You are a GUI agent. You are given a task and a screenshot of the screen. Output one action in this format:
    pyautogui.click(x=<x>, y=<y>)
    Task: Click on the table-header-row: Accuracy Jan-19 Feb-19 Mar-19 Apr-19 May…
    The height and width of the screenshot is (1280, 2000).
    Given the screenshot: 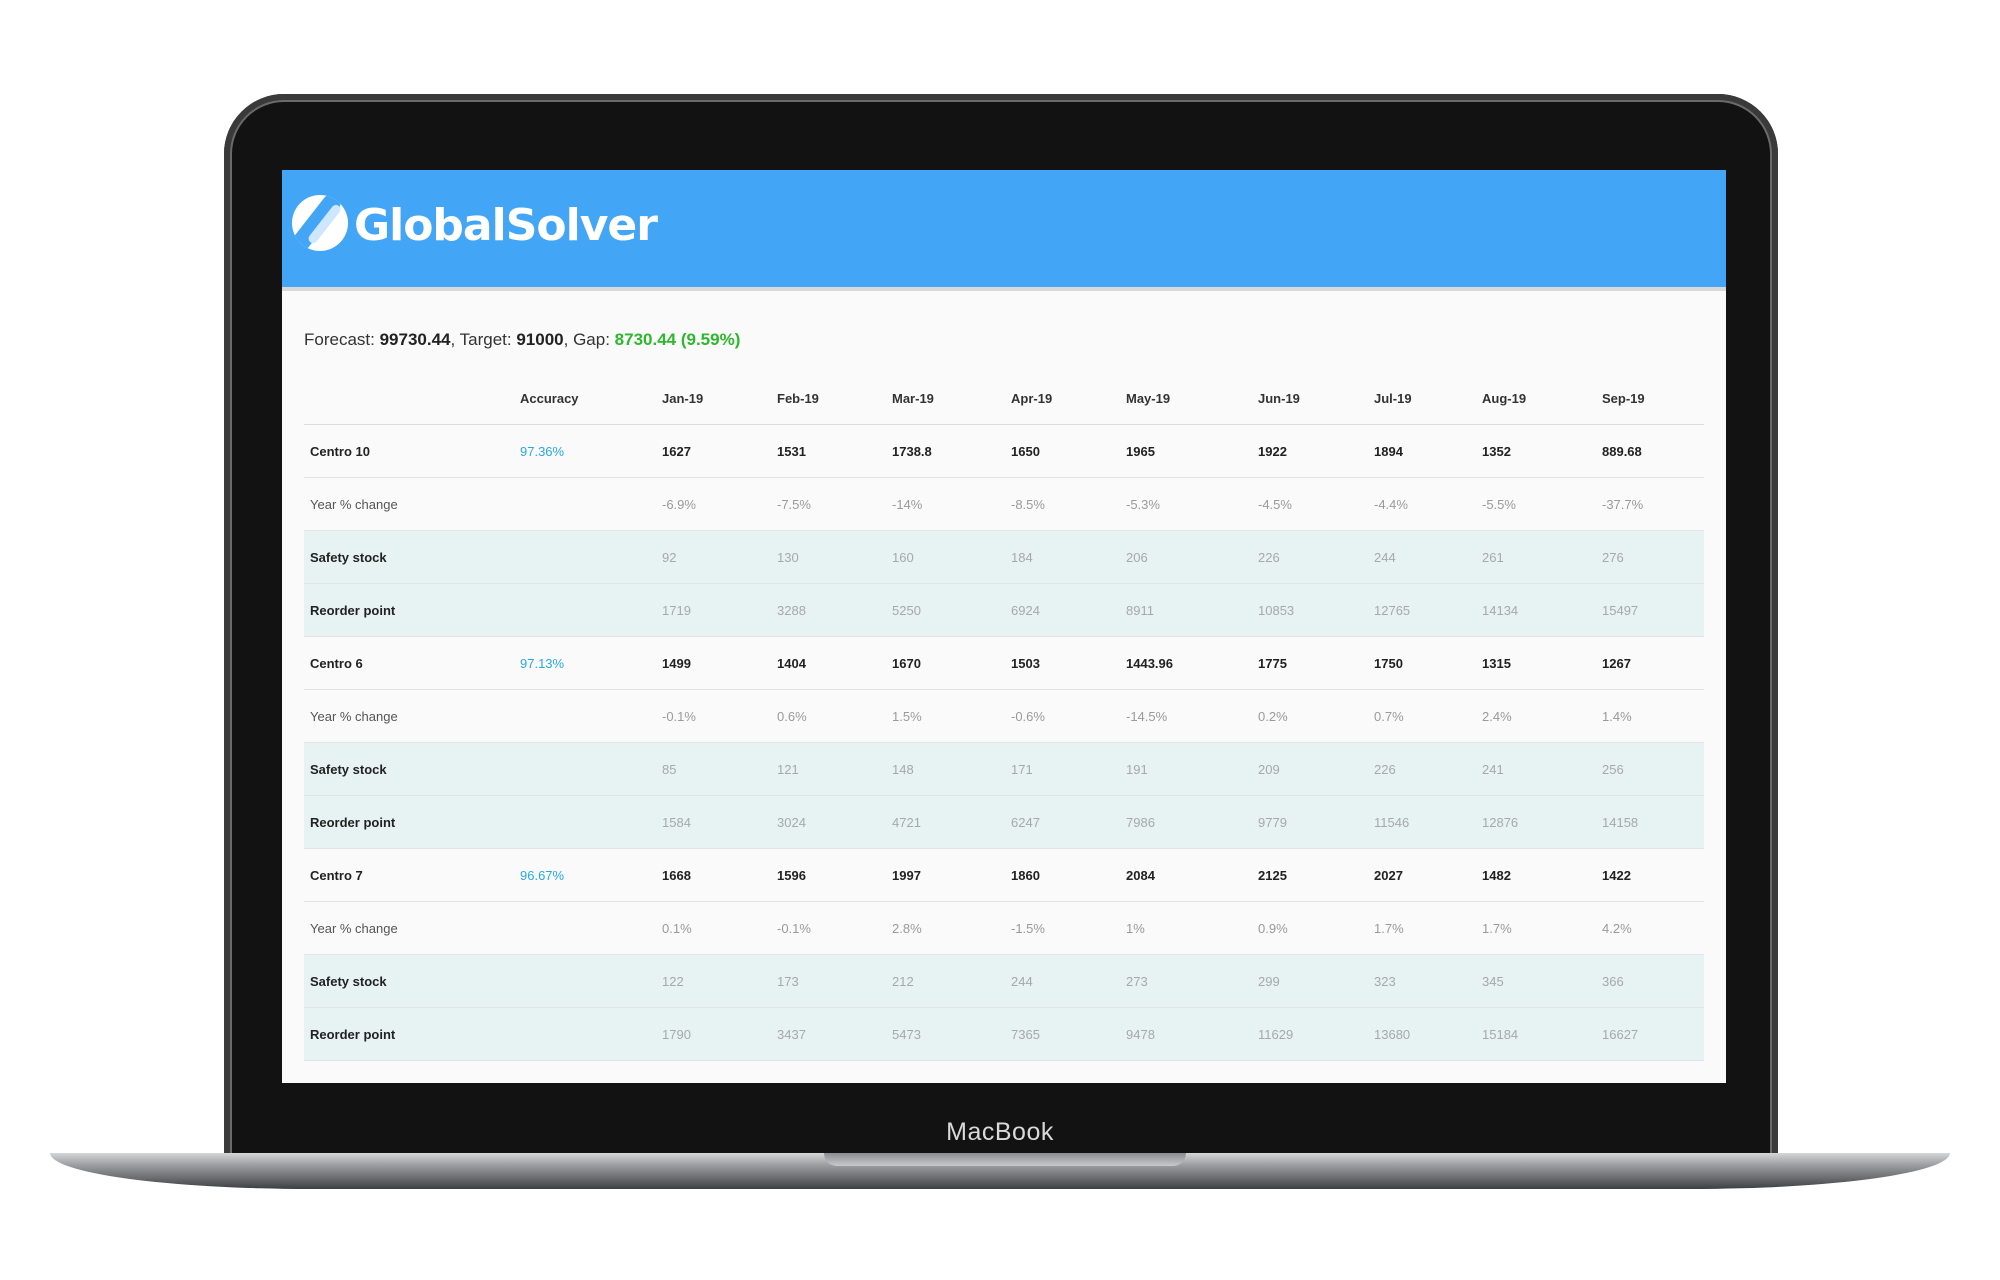 What is the action you would take?
    pyautogui.click(x=1004, y=398)
    